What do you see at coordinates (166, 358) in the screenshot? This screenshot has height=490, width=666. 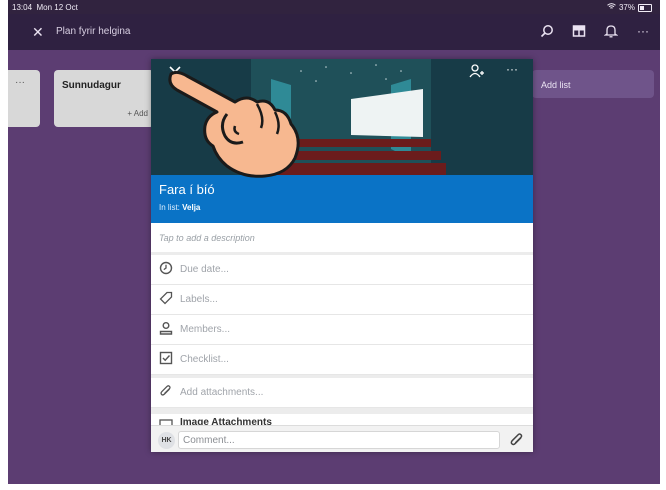 I see `checklist-icon` at bounding box center [166, 358].